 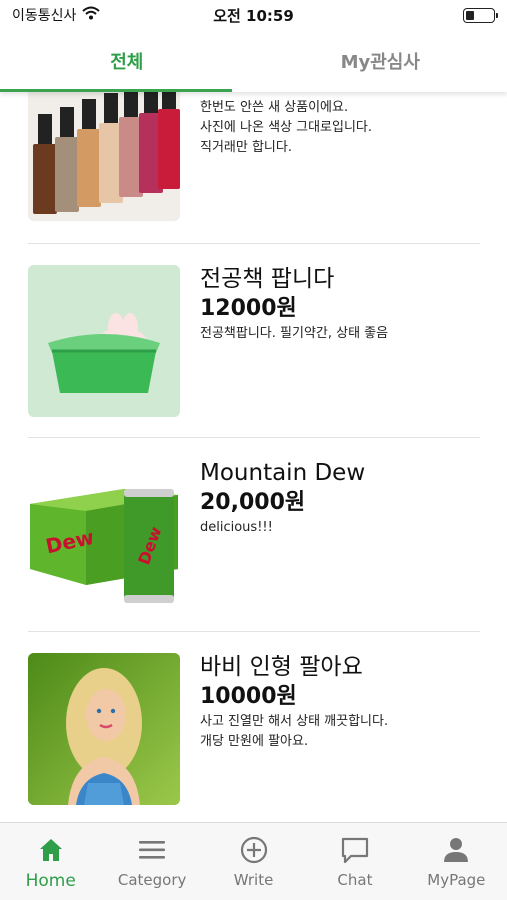 I want to click on product-image-barbie-doll, so click(x=104, y=729).